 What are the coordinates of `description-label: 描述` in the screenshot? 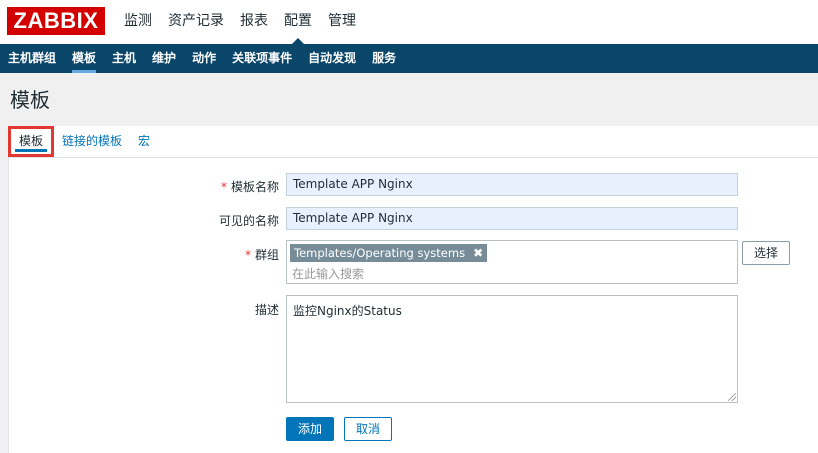 It's located at (266, 310).